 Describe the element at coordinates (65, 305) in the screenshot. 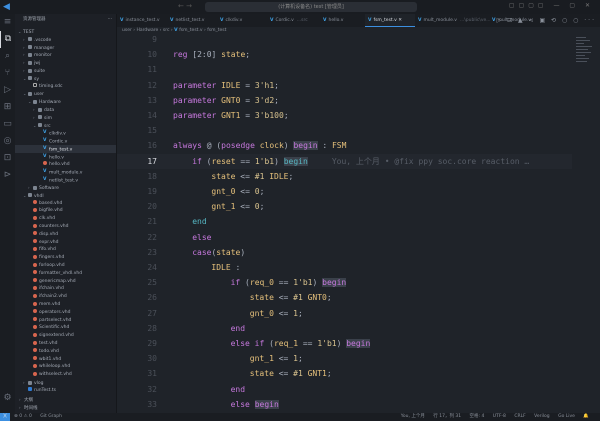

I see `tree-item-mem-vhd: mem.vhd` at that location.